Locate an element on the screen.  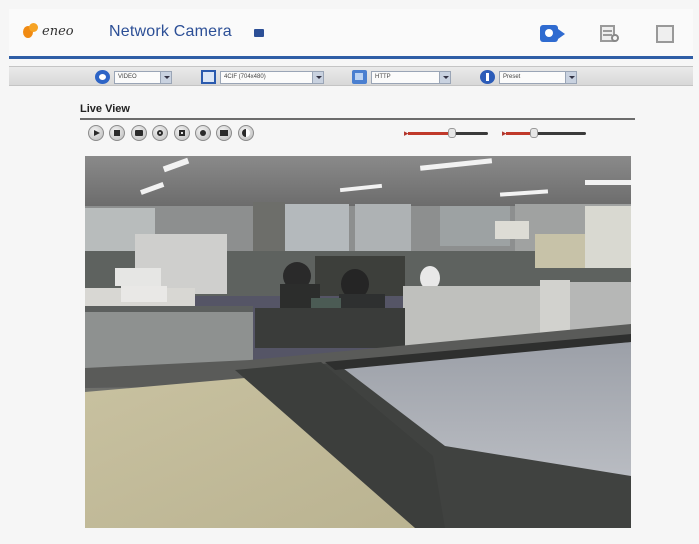
logo-mark-icon is located at coordinates (31, 31).